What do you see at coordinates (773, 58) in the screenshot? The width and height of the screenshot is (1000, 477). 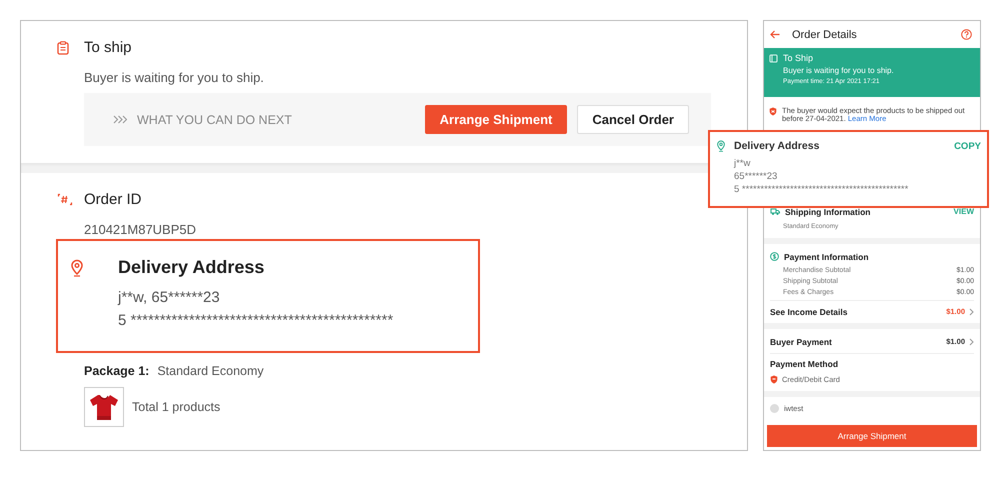 I see `book-icon` at bounding box center [773, 58].